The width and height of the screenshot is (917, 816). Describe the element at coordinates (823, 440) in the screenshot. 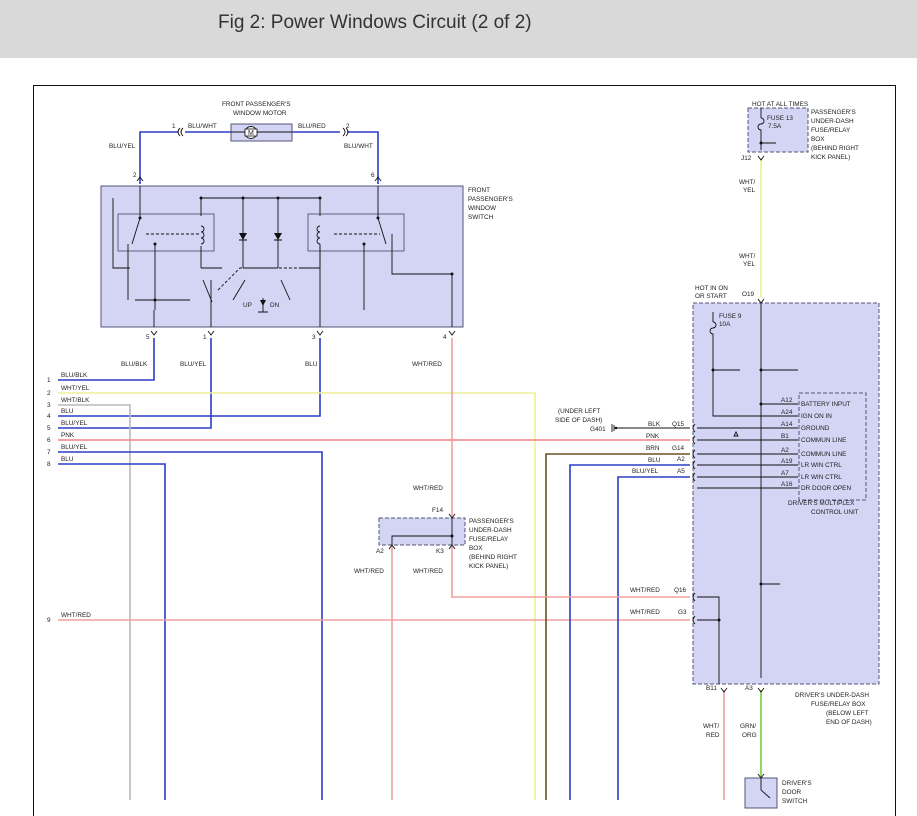

I see `mpcu-pin-label: COMMUN LINE` at that location.